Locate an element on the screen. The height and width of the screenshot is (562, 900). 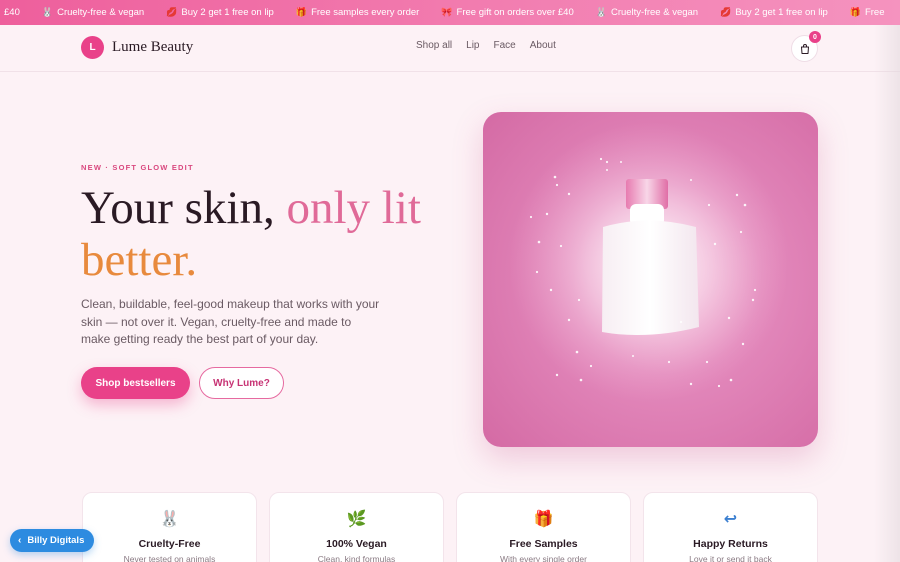
headline-part-2: better. is located at coordinates (139, 260).